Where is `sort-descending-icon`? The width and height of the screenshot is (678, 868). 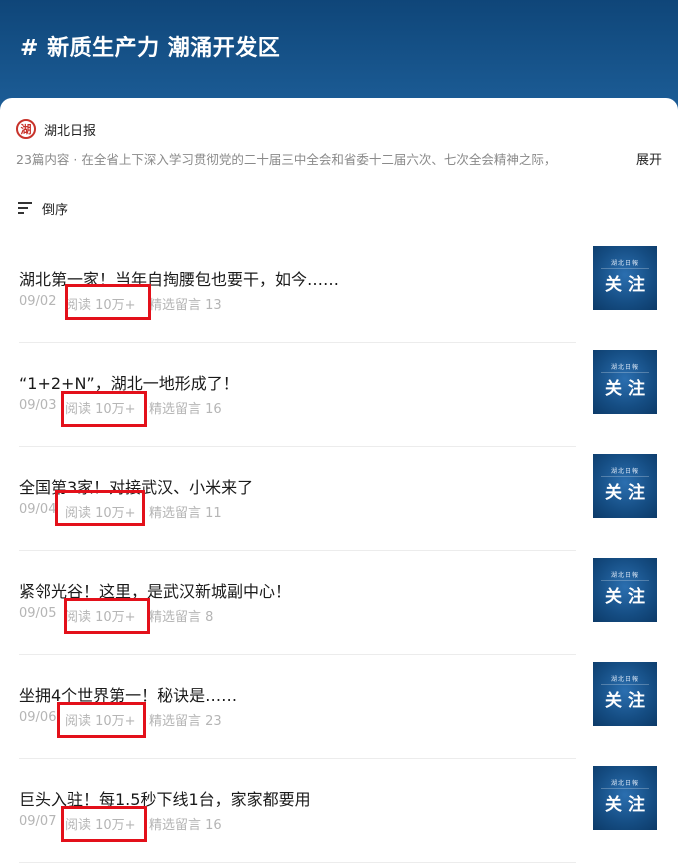
sort-descending-icon is located at coordinates (25, 208).